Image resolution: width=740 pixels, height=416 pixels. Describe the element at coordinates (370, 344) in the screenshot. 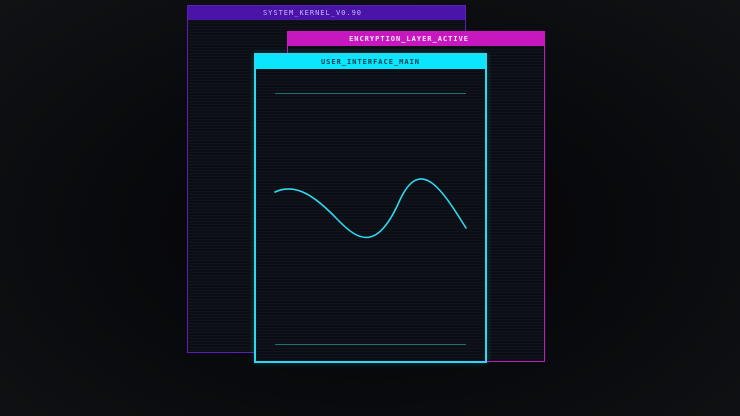

I see `bottom-divider` at that location.